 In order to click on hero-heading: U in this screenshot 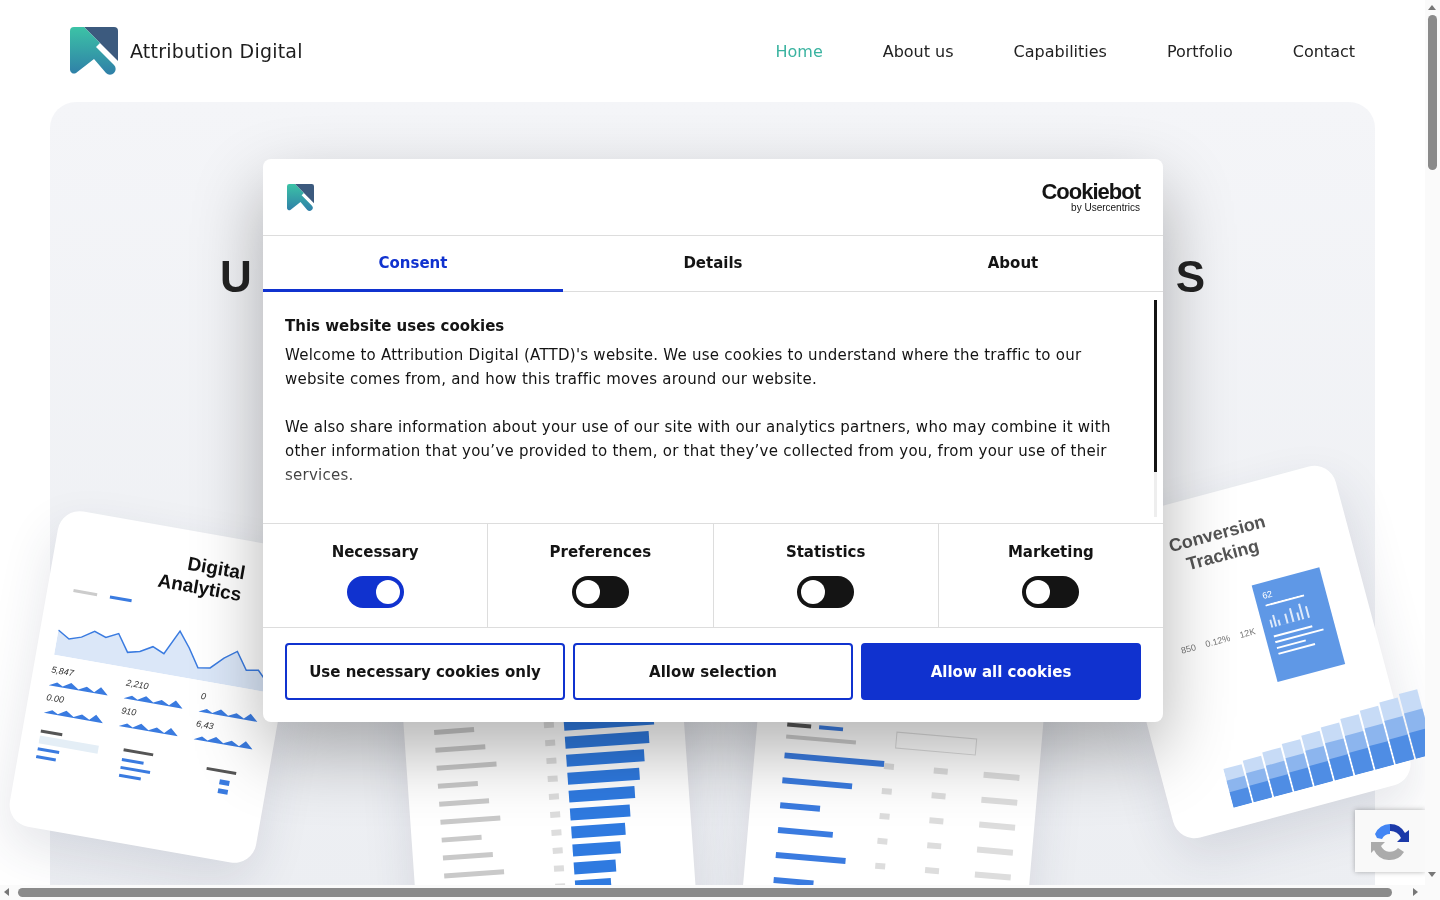, I will do `click(236, 277)`.